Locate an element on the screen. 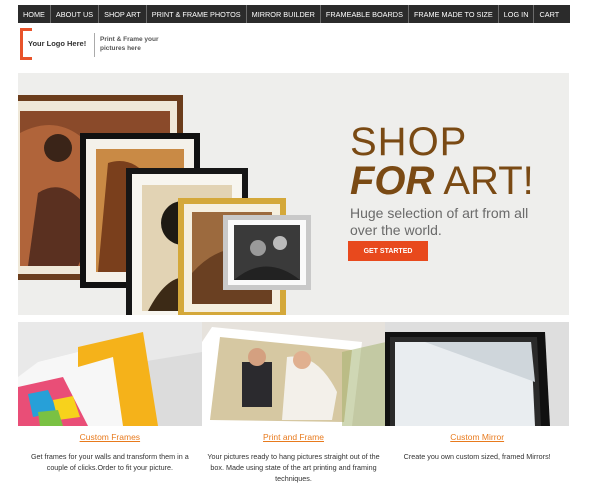 The height and width of the screenshot is (503, 600). hero-title-line2: FOR ART! is located at coordinates (459, 181).